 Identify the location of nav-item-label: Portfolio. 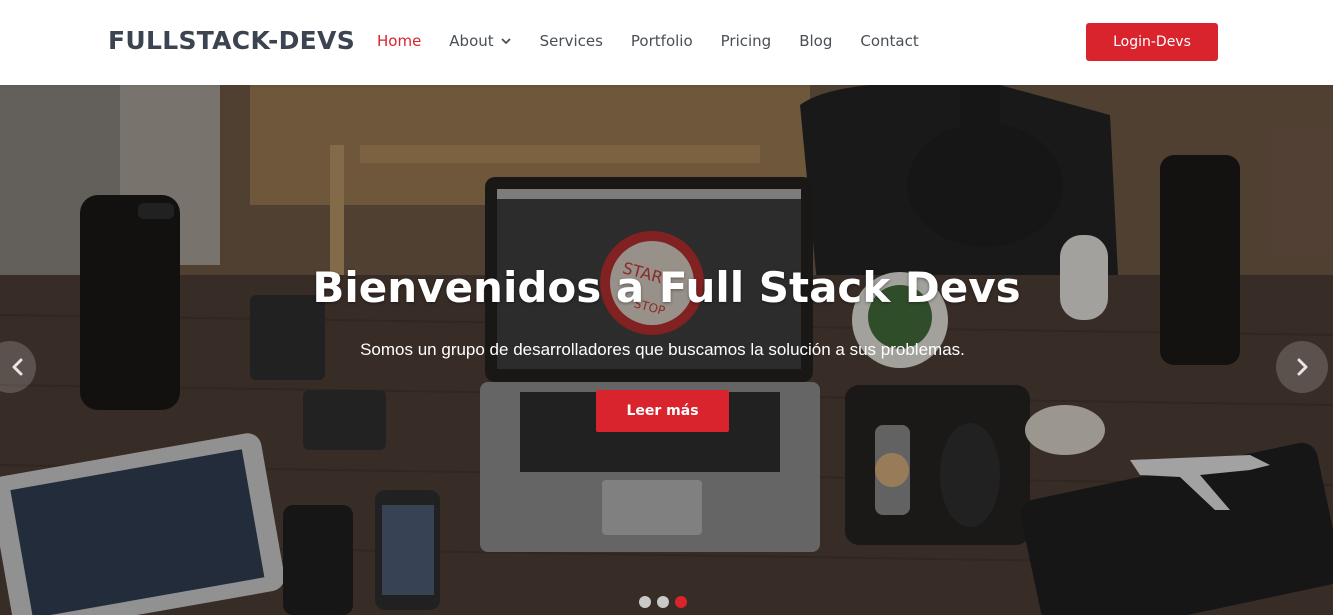
(661, 41).